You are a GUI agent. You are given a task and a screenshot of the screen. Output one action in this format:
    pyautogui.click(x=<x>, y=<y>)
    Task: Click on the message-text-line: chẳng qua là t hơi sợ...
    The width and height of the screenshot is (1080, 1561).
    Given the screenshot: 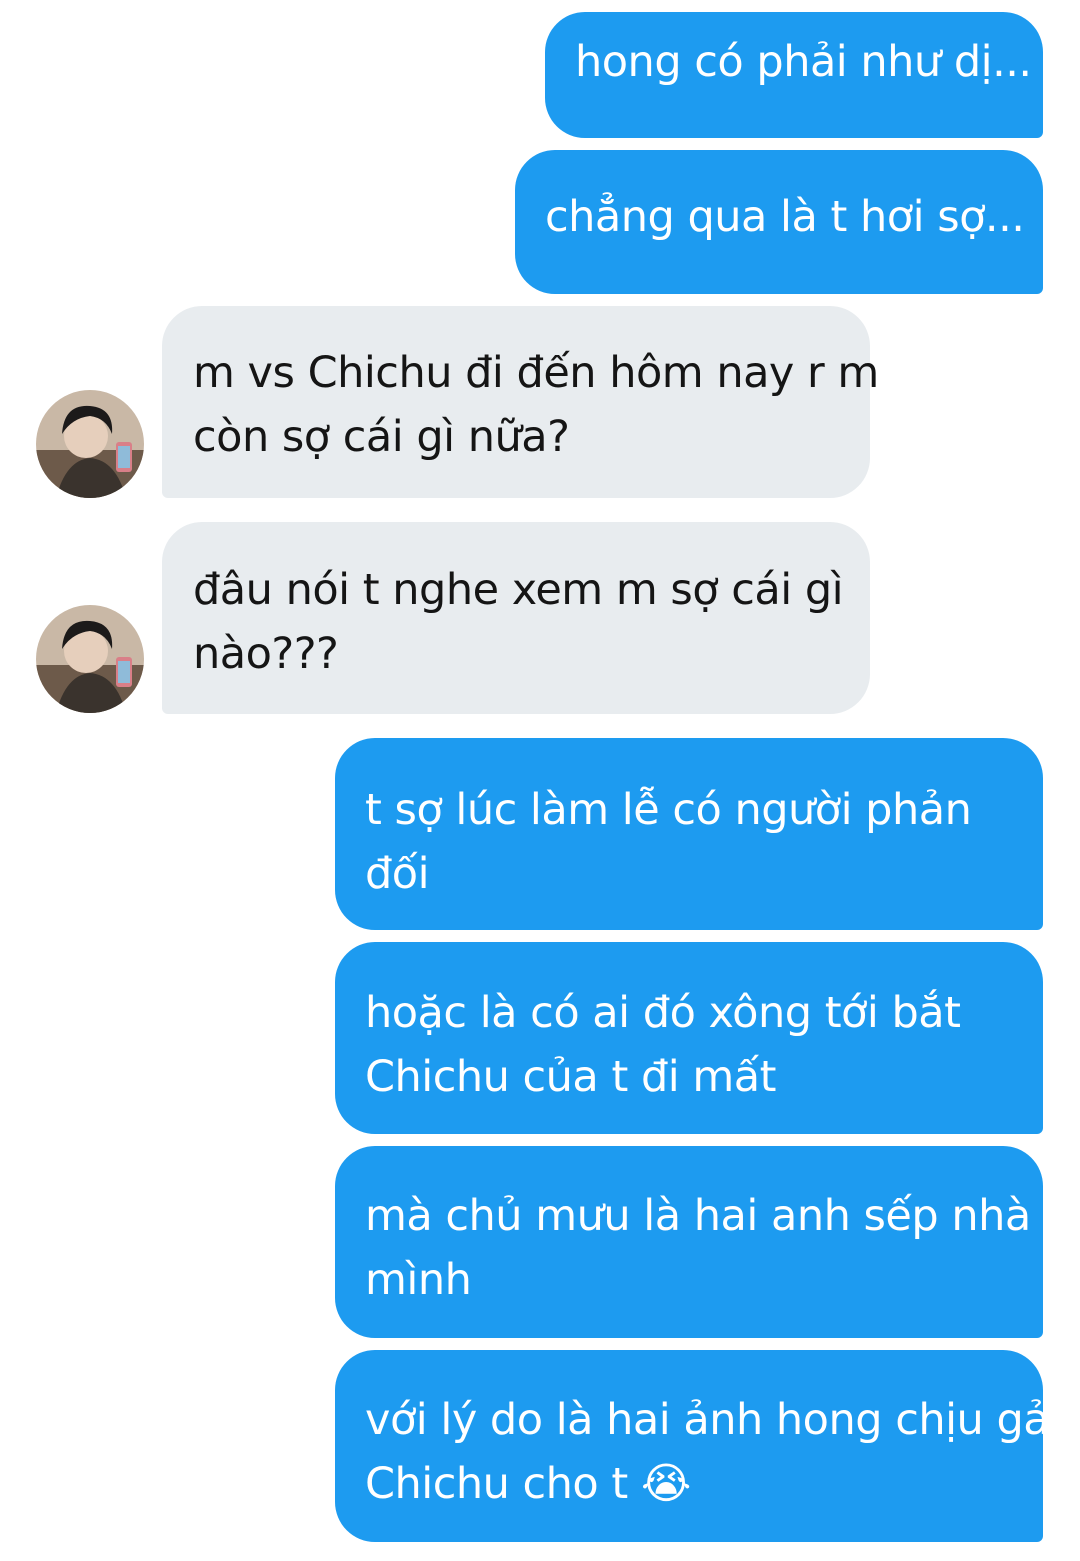 What is the action you would take?
    pyautogui.click(x=785, y=217)
    